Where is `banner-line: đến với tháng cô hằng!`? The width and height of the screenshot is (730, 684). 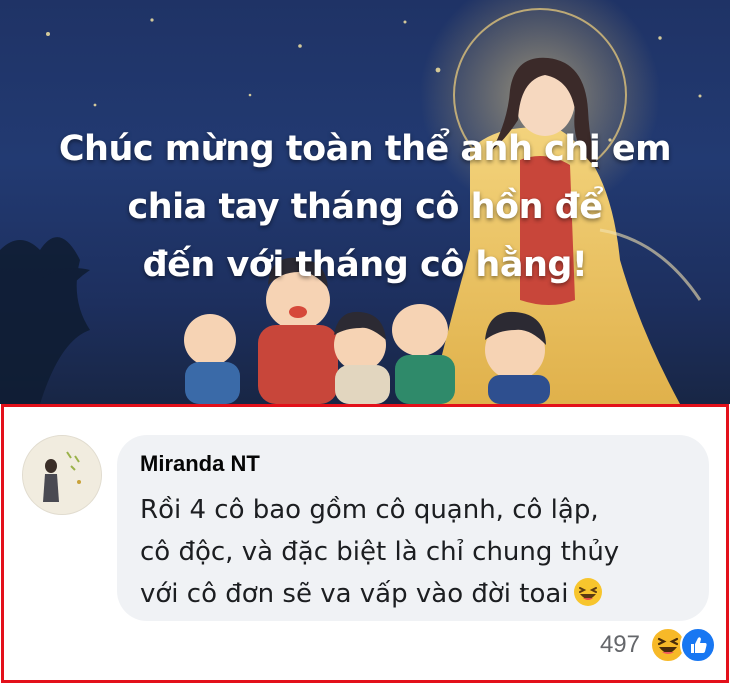 banner-line: đến với tháng cô hằng! is located at coordinates (365, 265).